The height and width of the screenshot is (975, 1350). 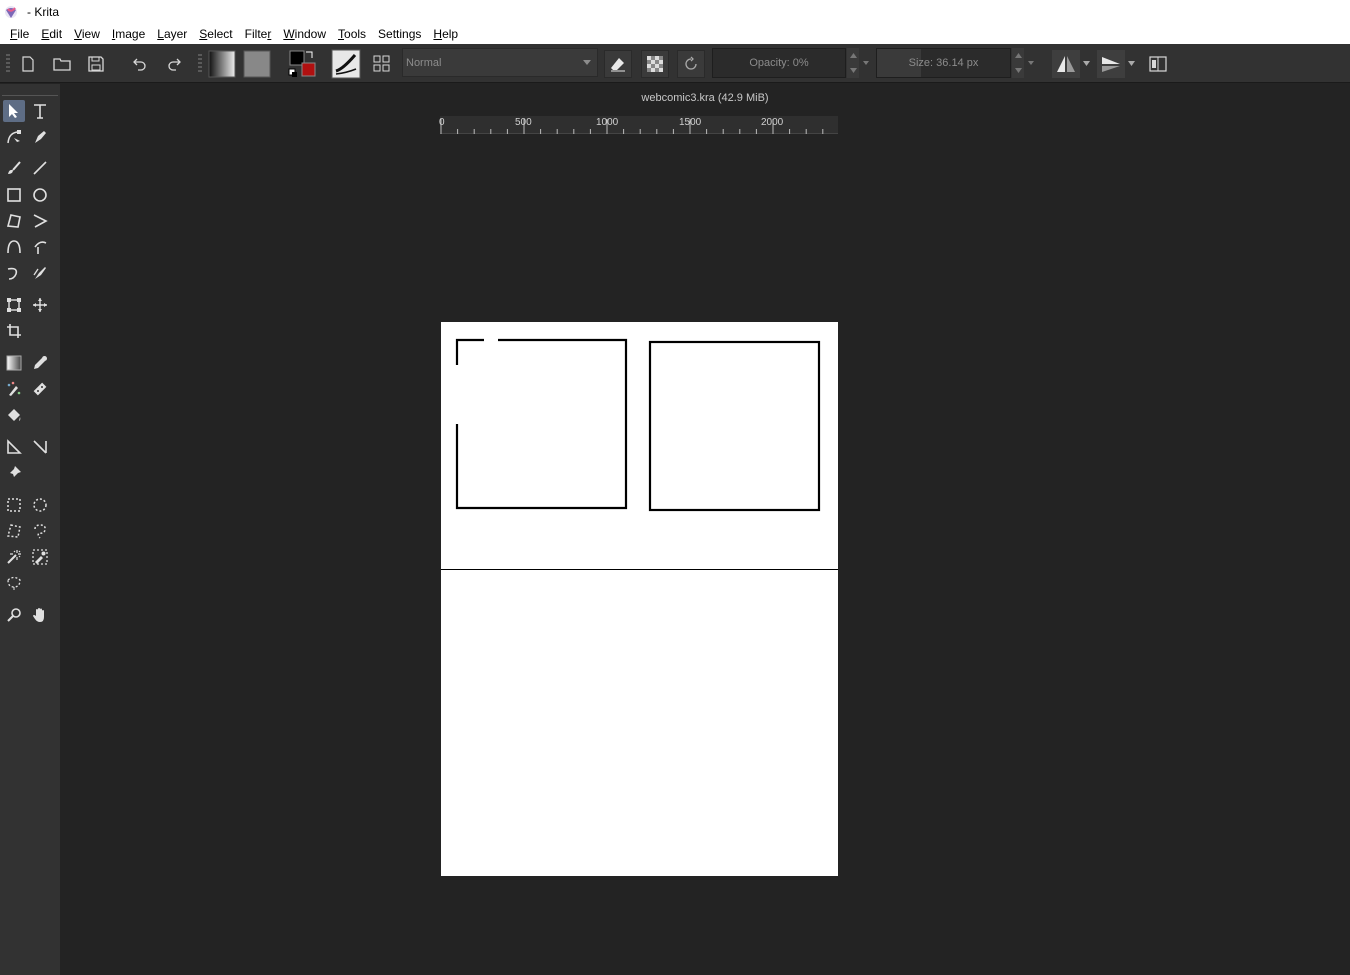 What do you see at coordinates (304, 34) in the screenshot?
I see `menu-window: Window` at bounding box center [304, 34].